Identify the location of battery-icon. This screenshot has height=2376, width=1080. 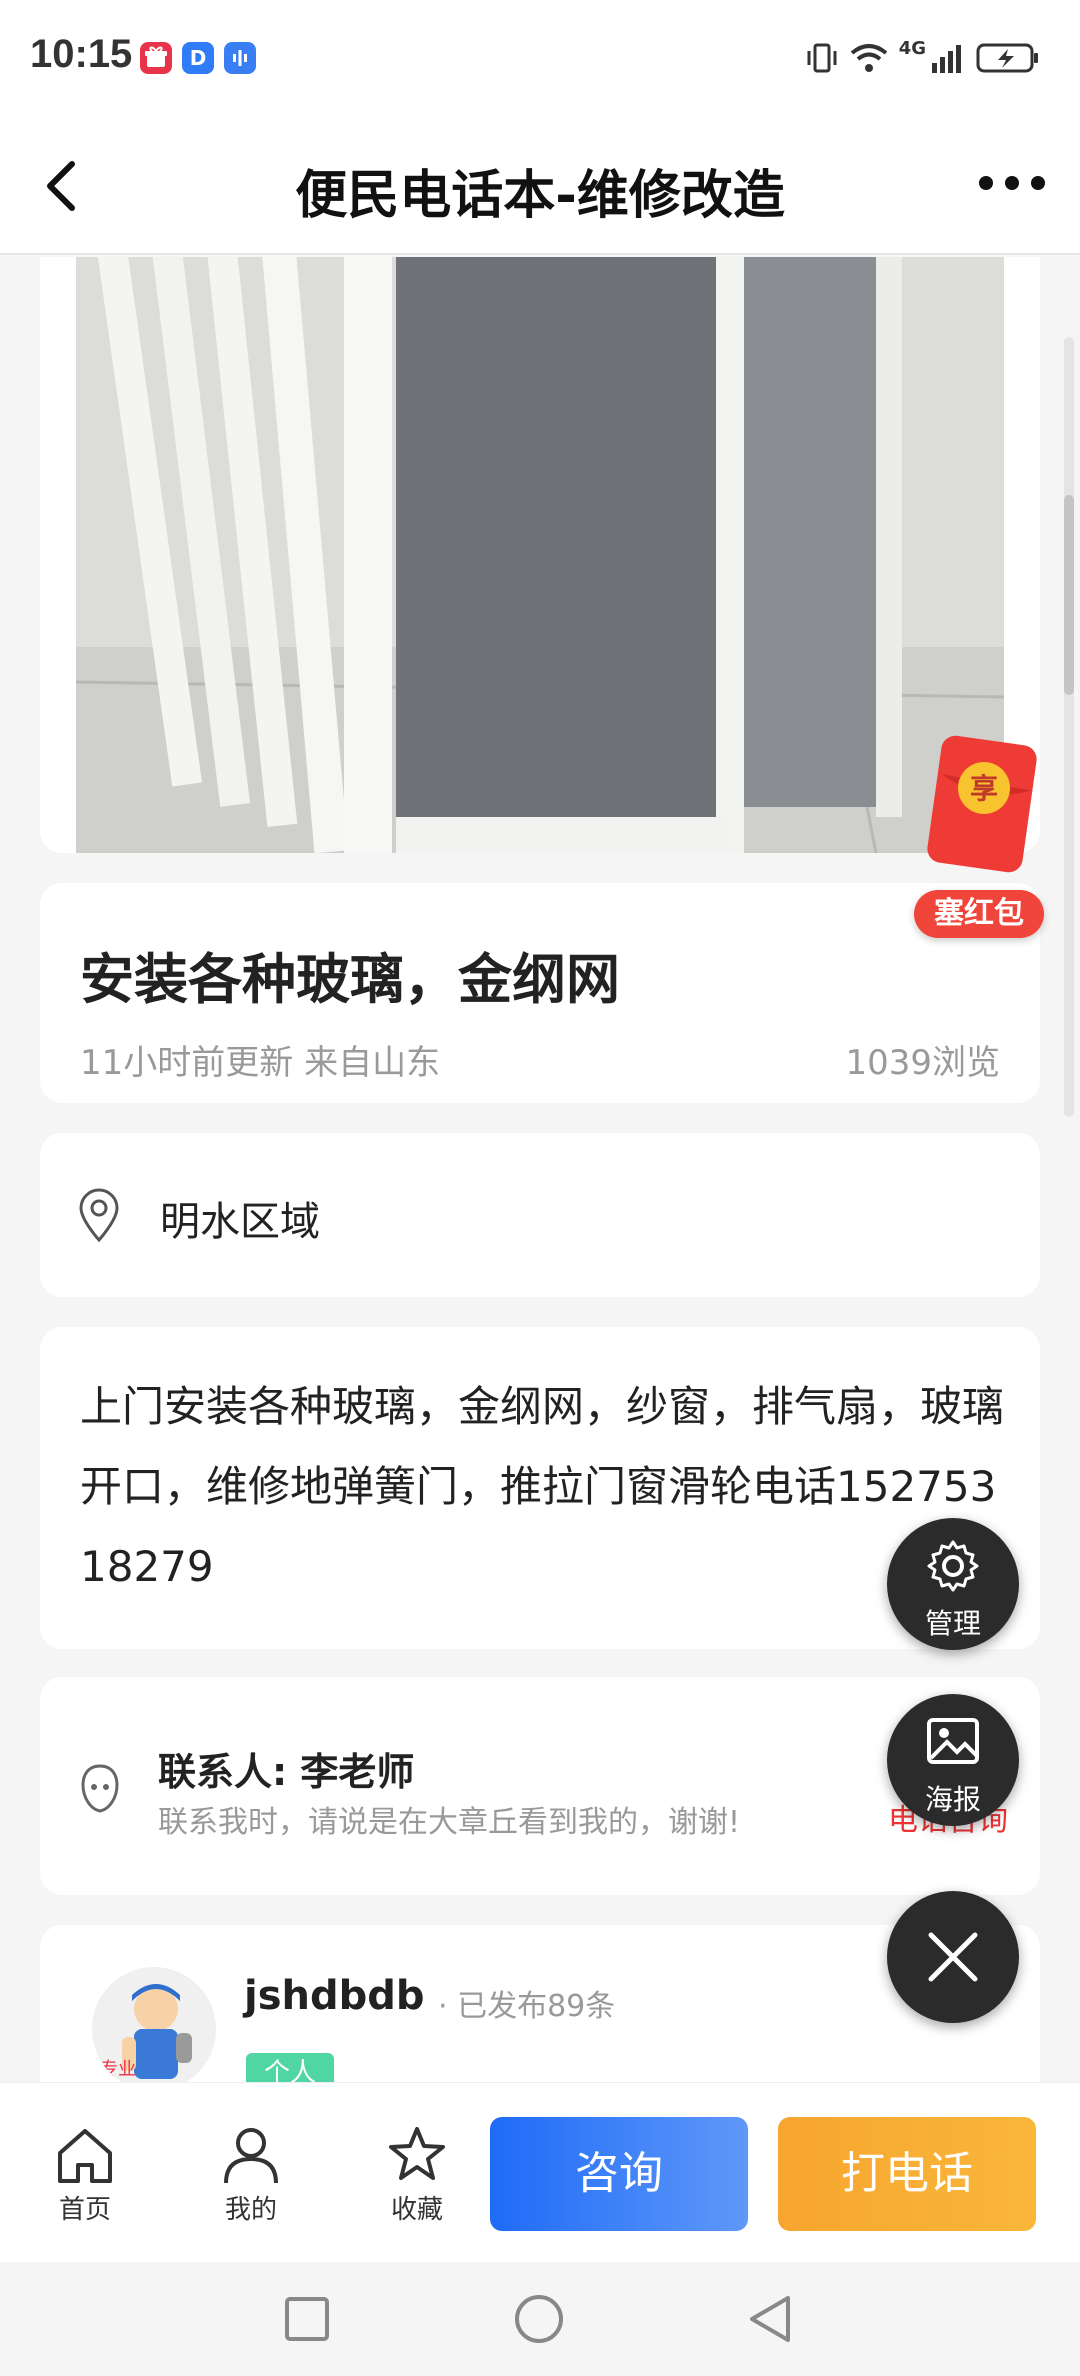
(1007, 58).